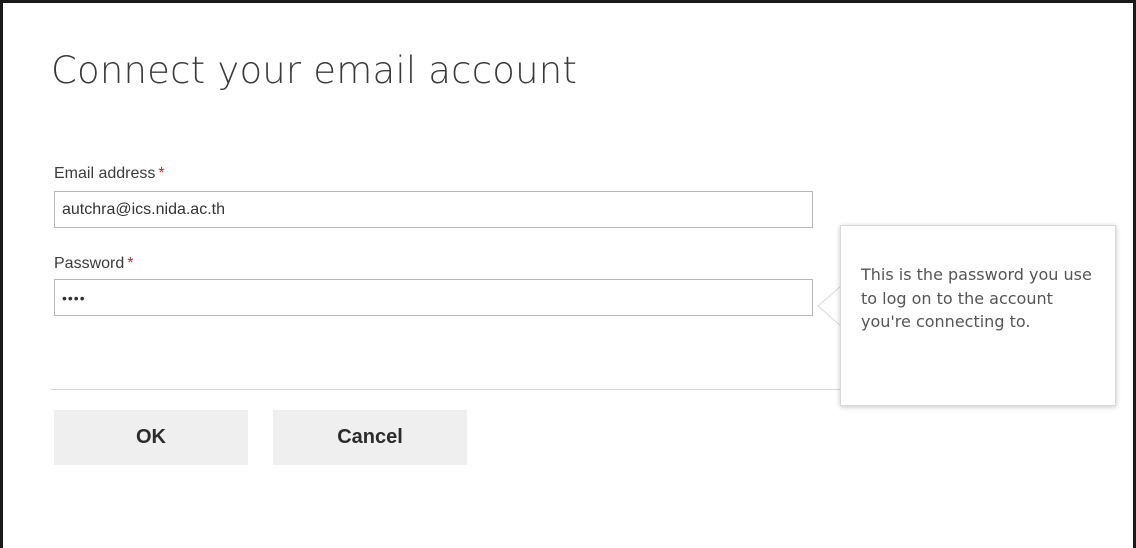 The width and height of the screenshot is (1136, 548). I want to click on password-label: Password *, so click(93, 264).